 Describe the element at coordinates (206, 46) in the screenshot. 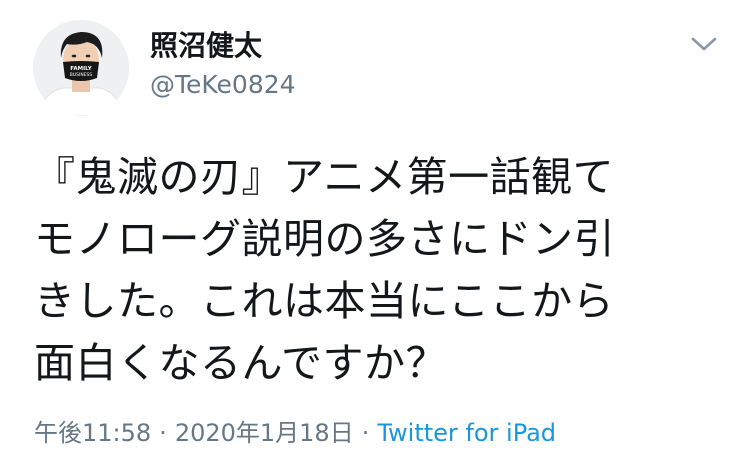

I see `display-name: 照沼健太` at that location.